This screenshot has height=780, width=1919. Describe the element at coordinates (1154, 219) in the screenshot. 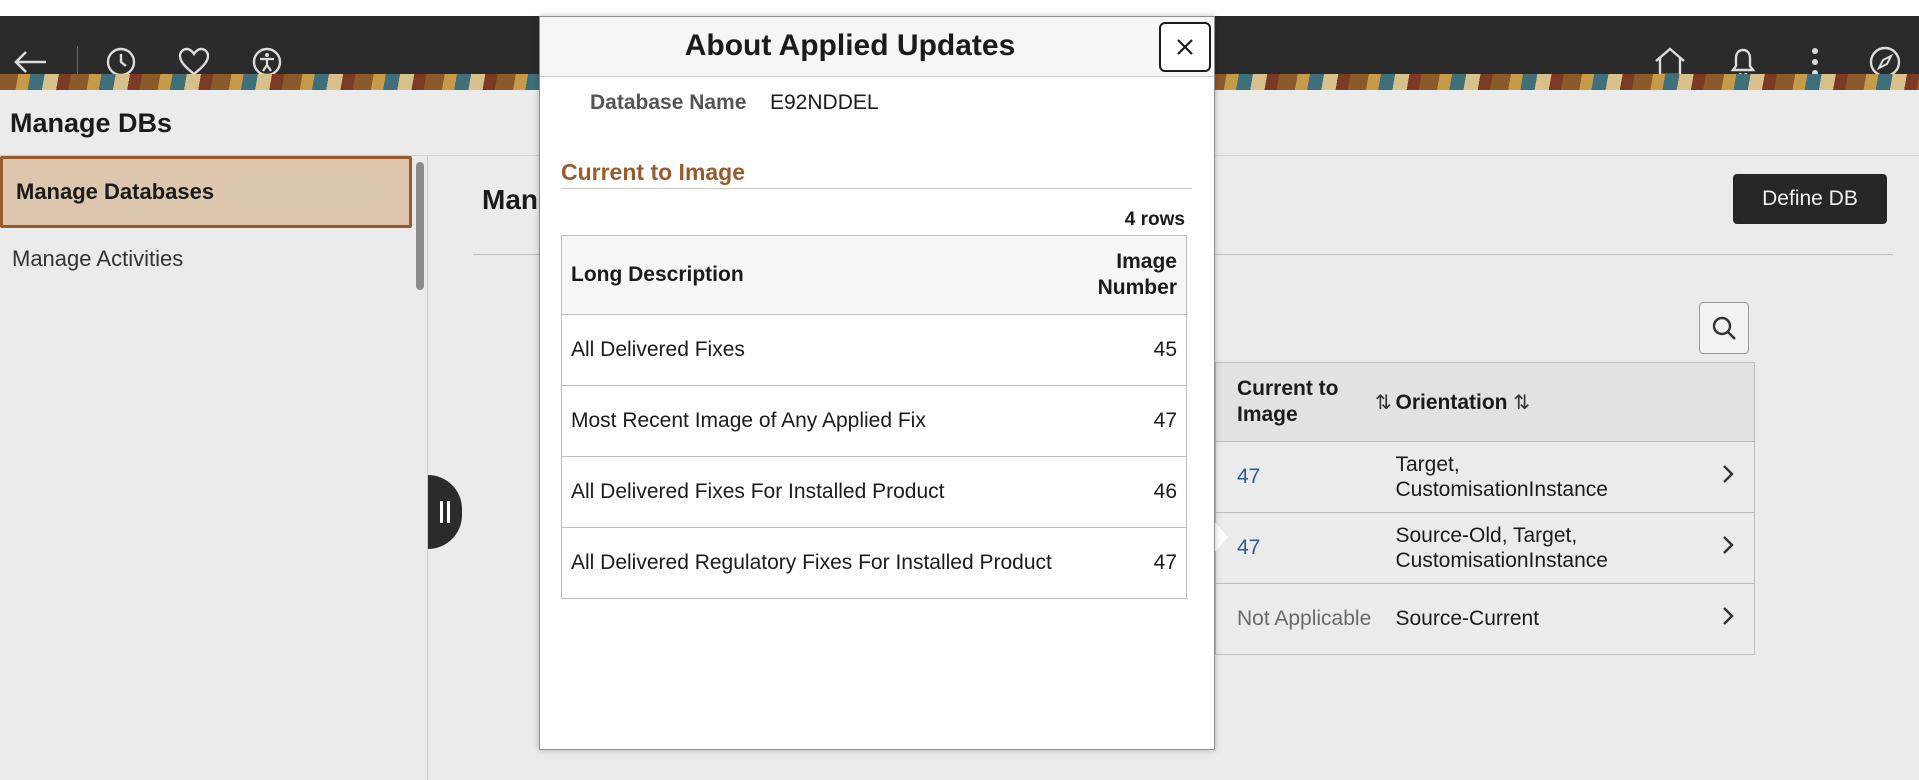

I see `row-count: 4 rows` at that location.